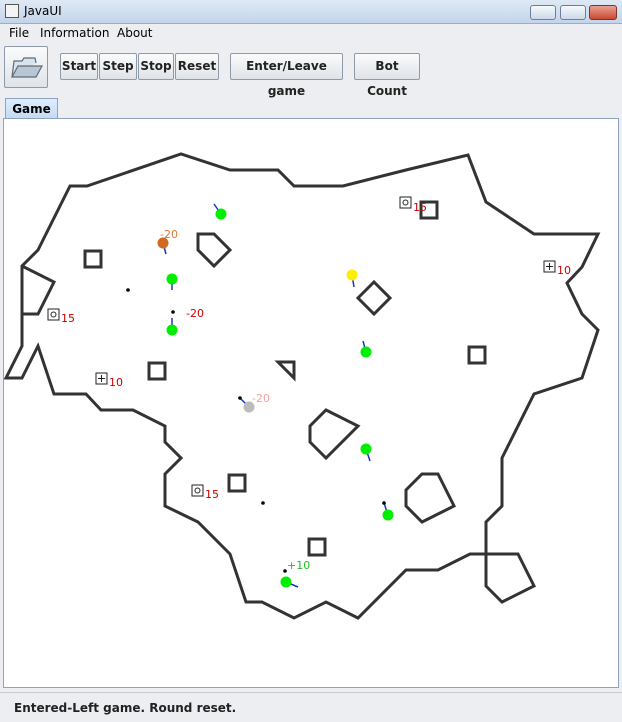 This screenshot has width=622, height=722. Describe the element at coordinates (286, 75) in the screenshot. I see `enter-leave-game-button: Enter/Leave game` at that location.